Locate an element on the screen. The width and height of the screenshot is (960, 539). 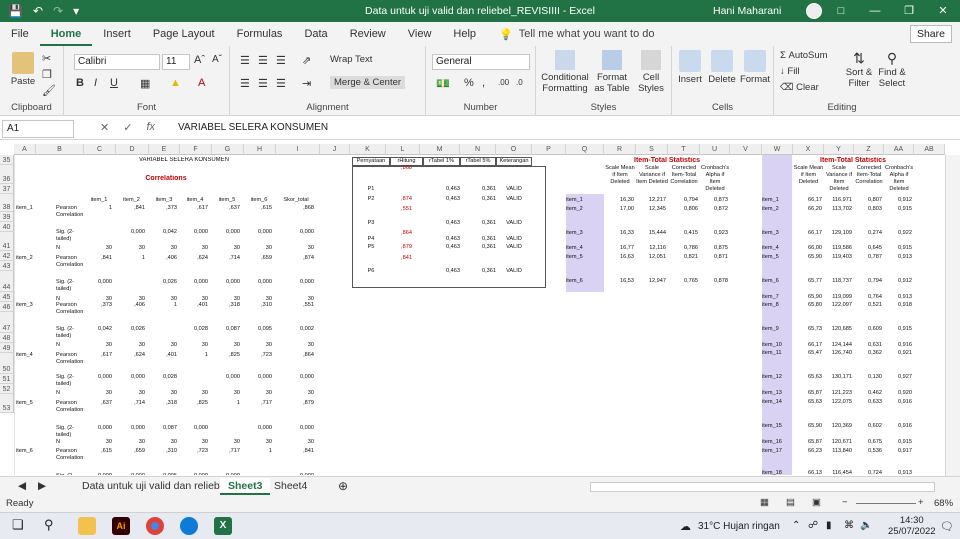
item-total-value: 0,878 is located at coordinates (714, 281).